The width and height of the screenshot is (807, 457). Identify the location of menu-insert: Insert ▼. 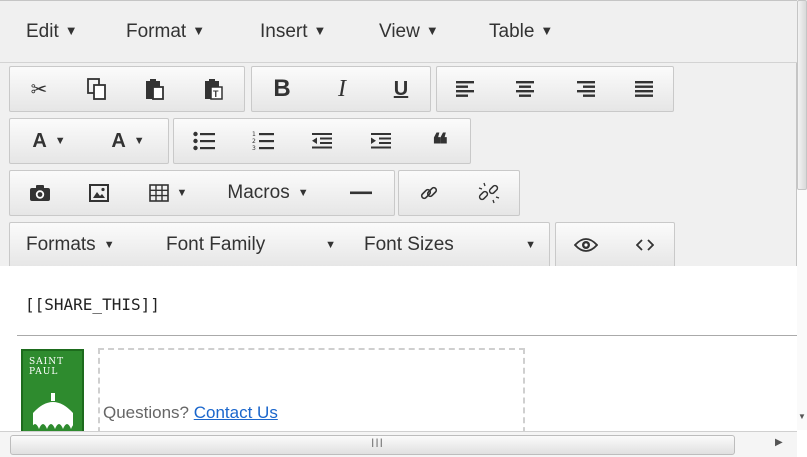
(293, 32).